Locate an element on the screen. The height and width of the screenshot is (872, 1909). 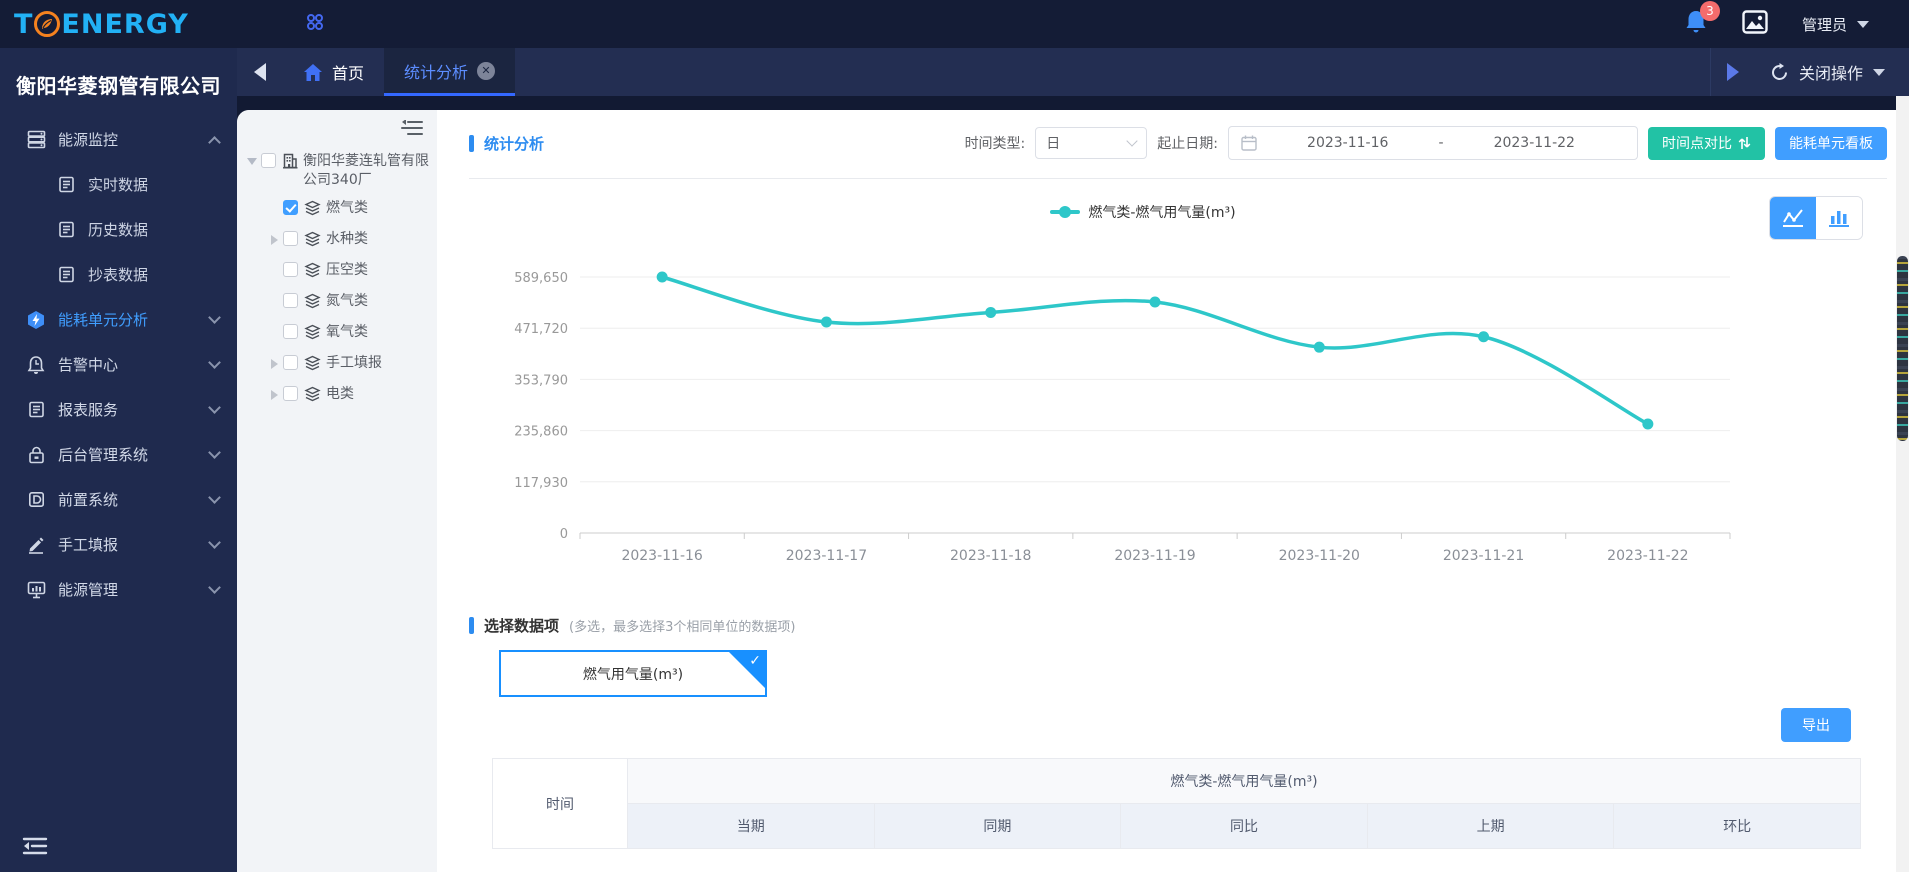
notification-bell-icon: 3 is located at coordinates (1702, 20).